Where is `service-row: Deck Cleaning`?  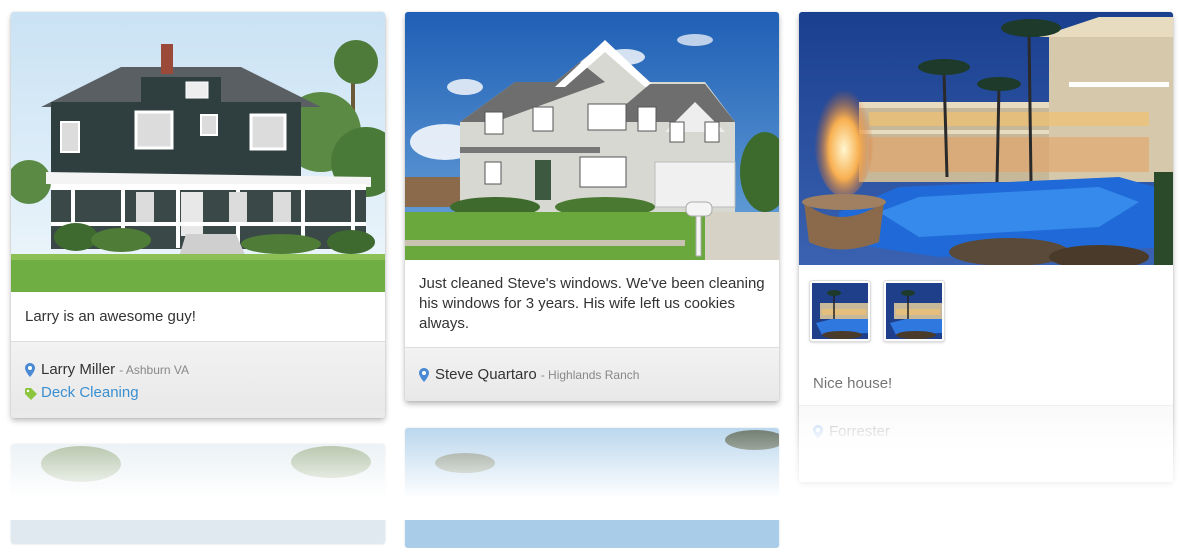 service-row: Deck Cleaning is located at coordinates (198, 392).